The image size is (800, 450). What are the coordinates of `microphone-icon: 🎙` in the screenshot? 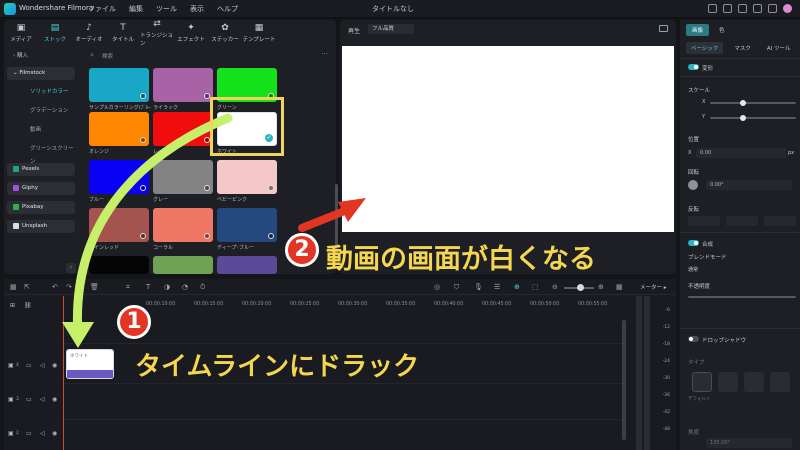 It's located at (478, 287).